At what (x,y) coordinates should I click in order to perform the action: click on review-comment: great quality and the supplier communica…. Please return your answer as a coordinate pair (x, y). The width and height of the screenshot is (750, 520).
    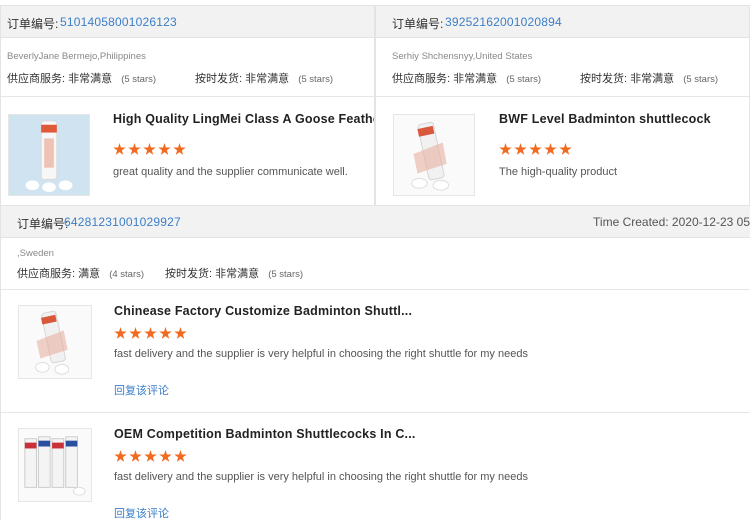
    Looking at the image, I should click on (230, 172).